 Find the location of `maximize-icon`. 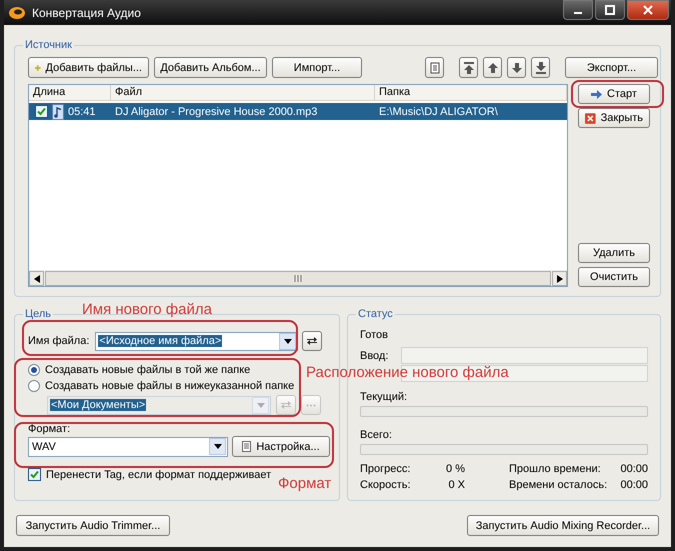

maximize-icon is located at coordinates (610, 10).